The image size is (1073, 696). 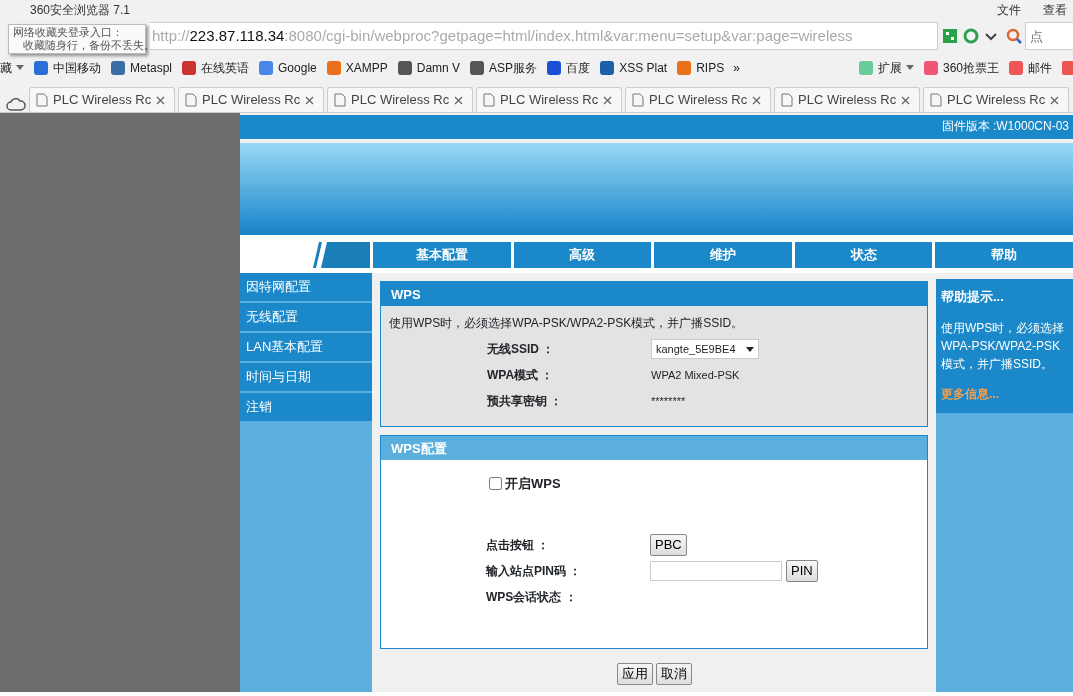 I want to click on form-button: 应用, so click(x=634, y=674).